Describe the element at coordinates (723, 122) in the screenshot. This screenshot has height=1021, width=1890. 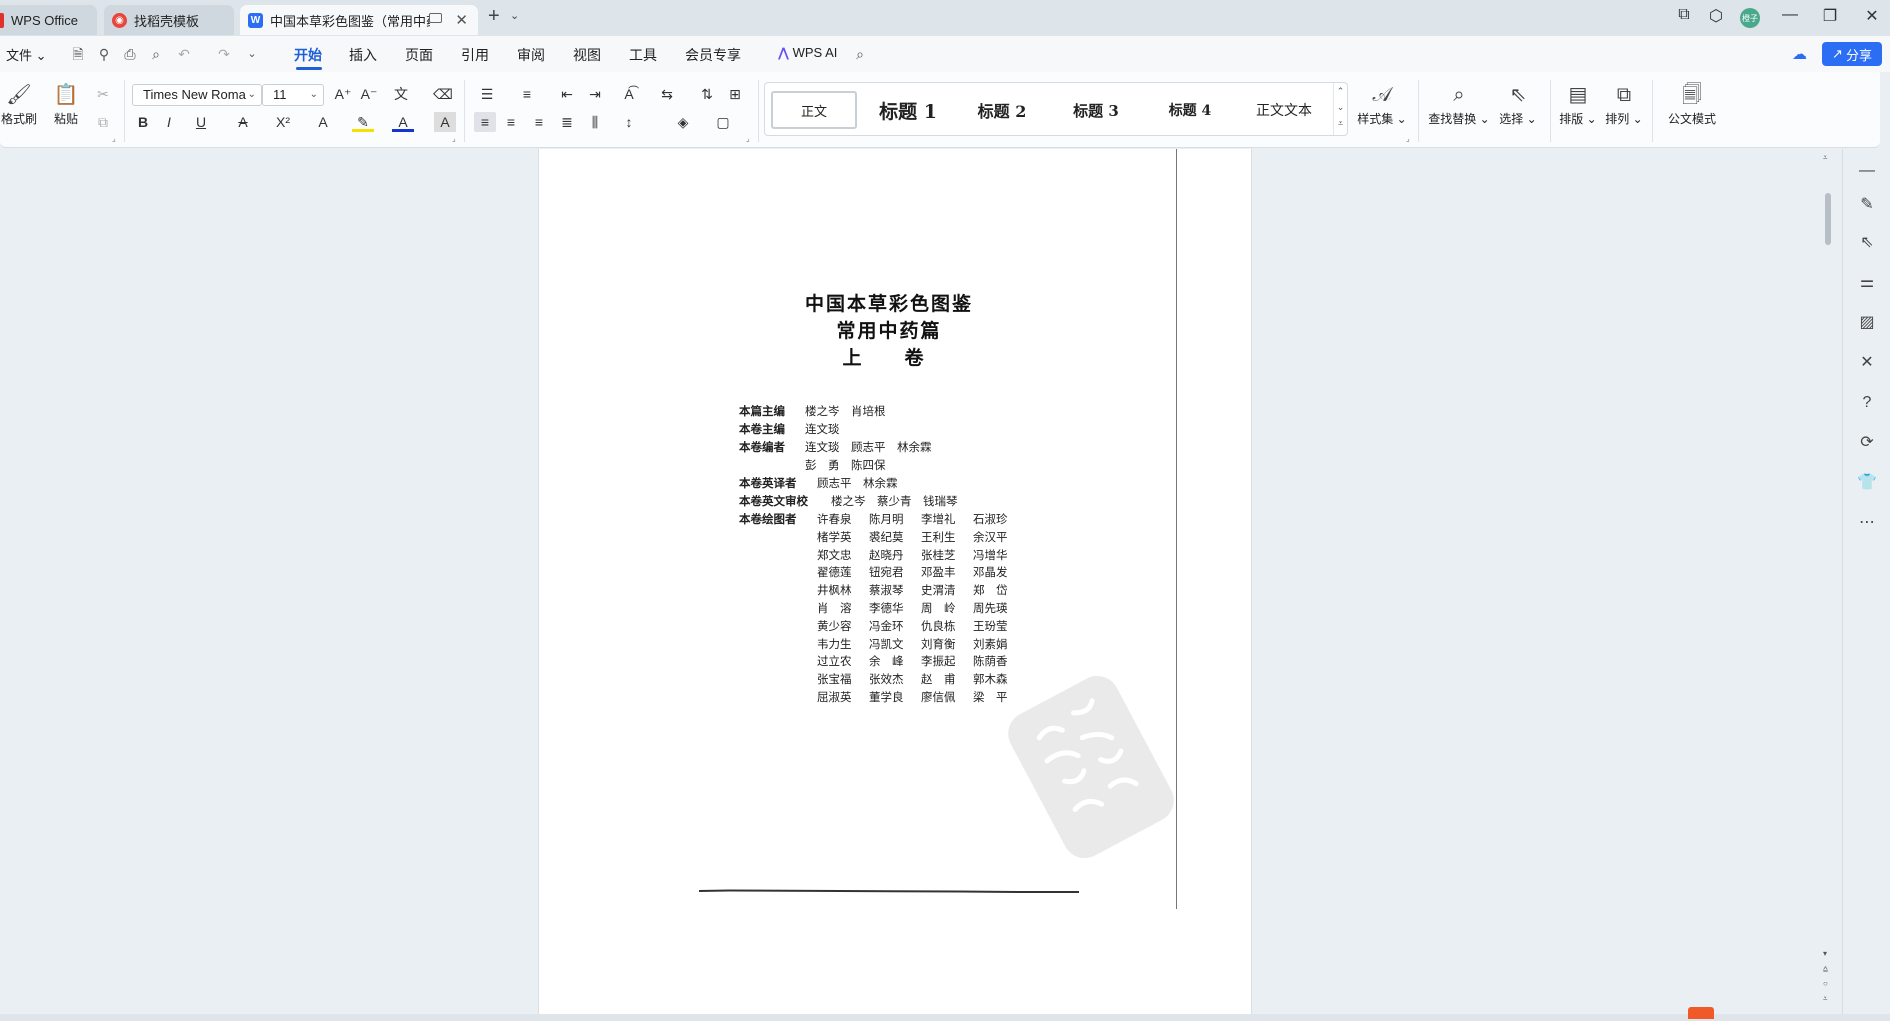
I see `borders-icon: ▢` at that location.